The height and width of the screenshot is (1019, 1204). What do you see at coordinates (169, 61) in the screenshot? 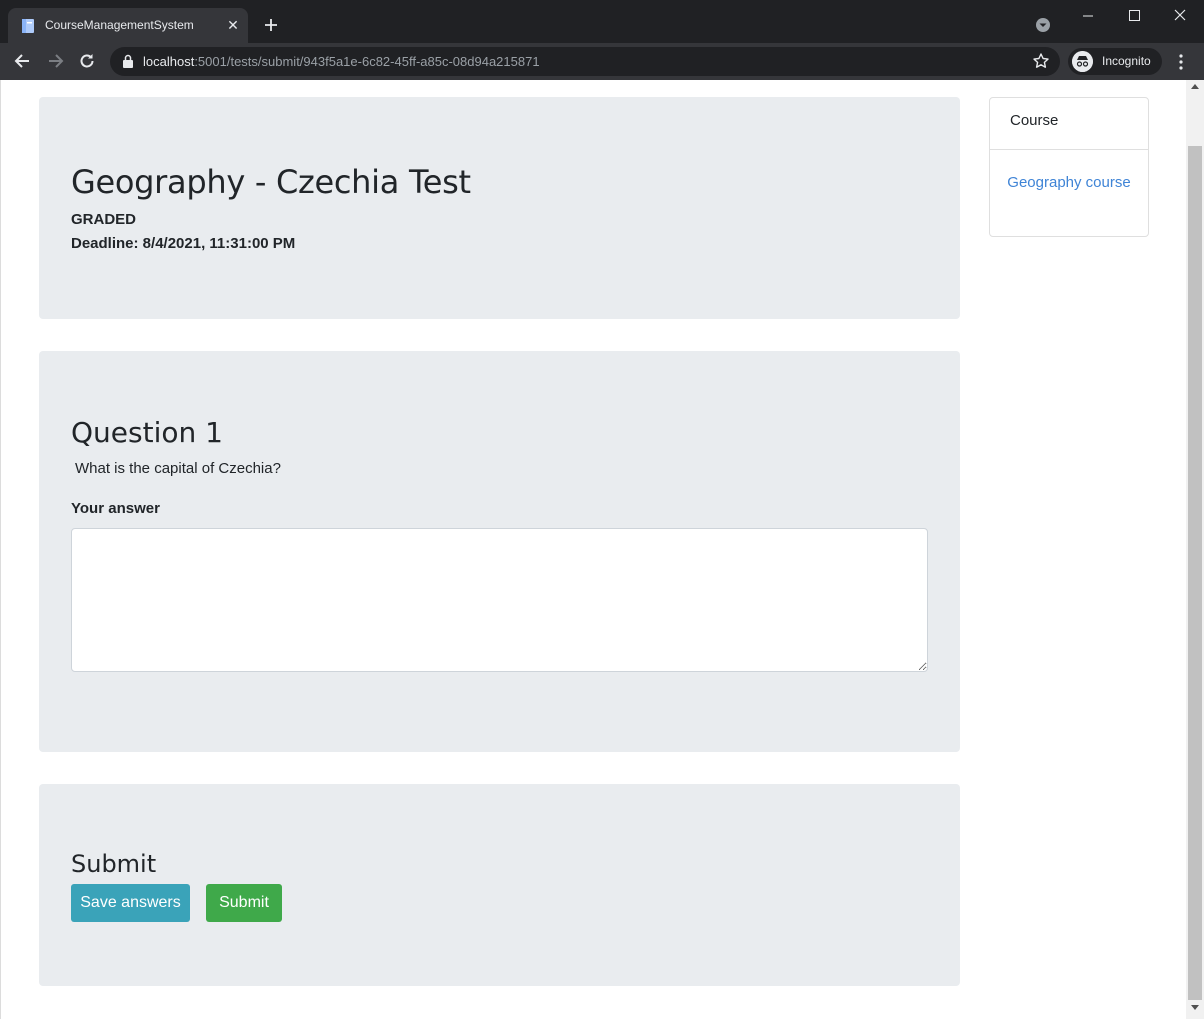
I see `url-host: localhost` at bounding box center [169, 61].